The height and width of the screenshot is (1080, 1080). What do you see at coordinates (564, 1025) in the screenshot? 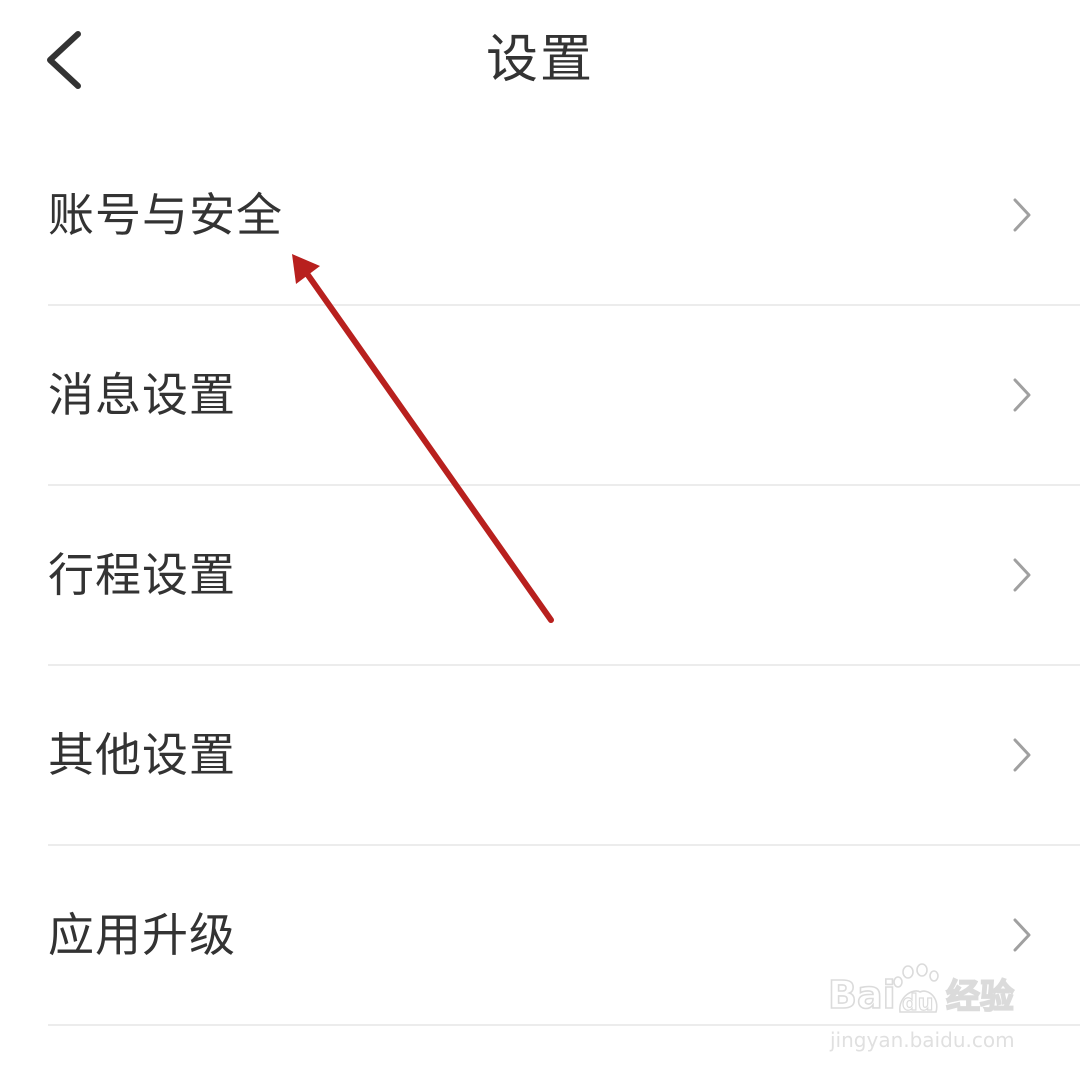
I see `divider` at bounding box center [564, 1025].